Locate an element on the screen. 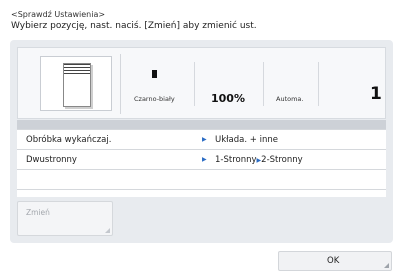 Image resolution: width=398 pixels, height=273 pixels. copies-count: 1 is located at coordinates (376, 94).